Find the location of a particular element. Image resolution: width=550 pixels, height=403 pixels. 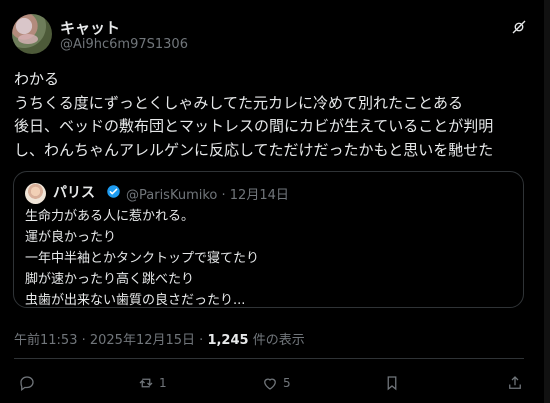

quote-avatar is located at coordinates (35, 193).